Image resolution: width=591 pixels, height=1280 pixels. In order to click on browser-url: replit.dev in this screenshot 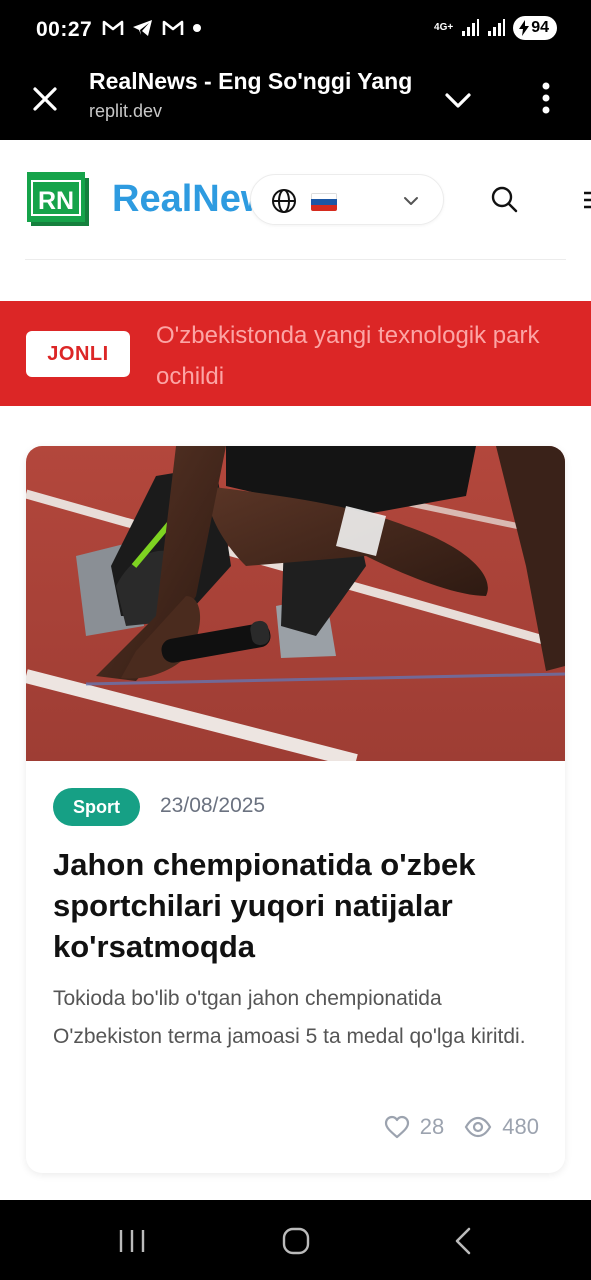, I will do `click(126, 111)`.